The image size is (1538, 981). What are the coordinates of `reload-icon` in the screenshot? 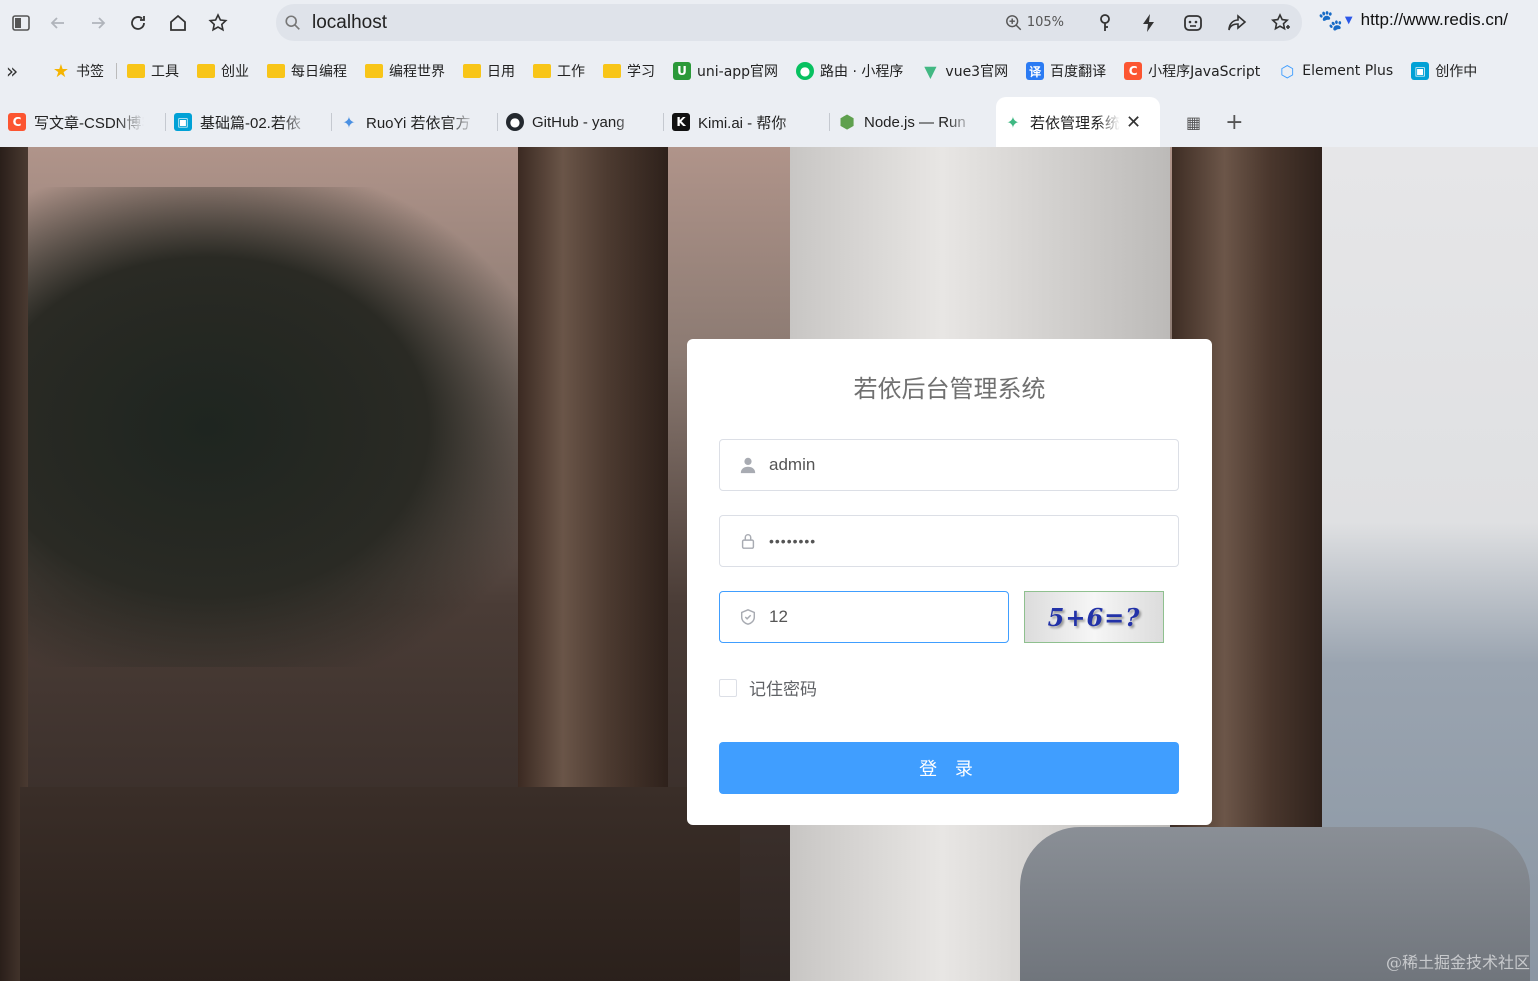 It's located at (138, 23).